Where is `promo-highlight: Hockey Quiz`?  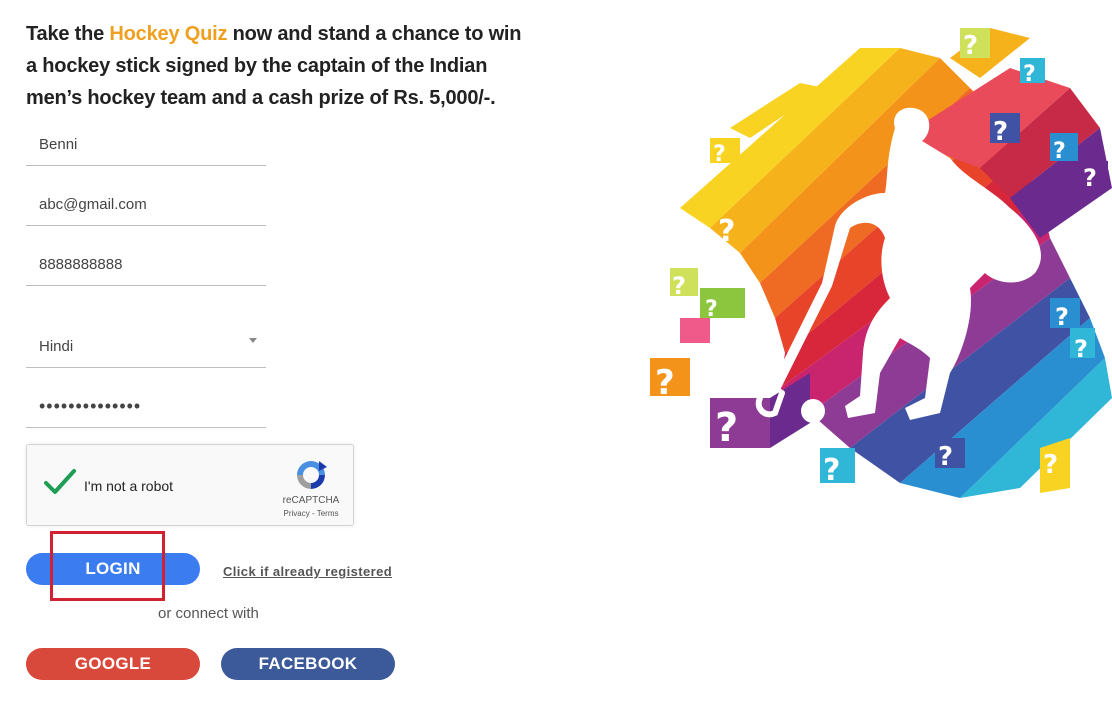 promo-highlight: Hockey Quiz is located at coordinates (168, 34).